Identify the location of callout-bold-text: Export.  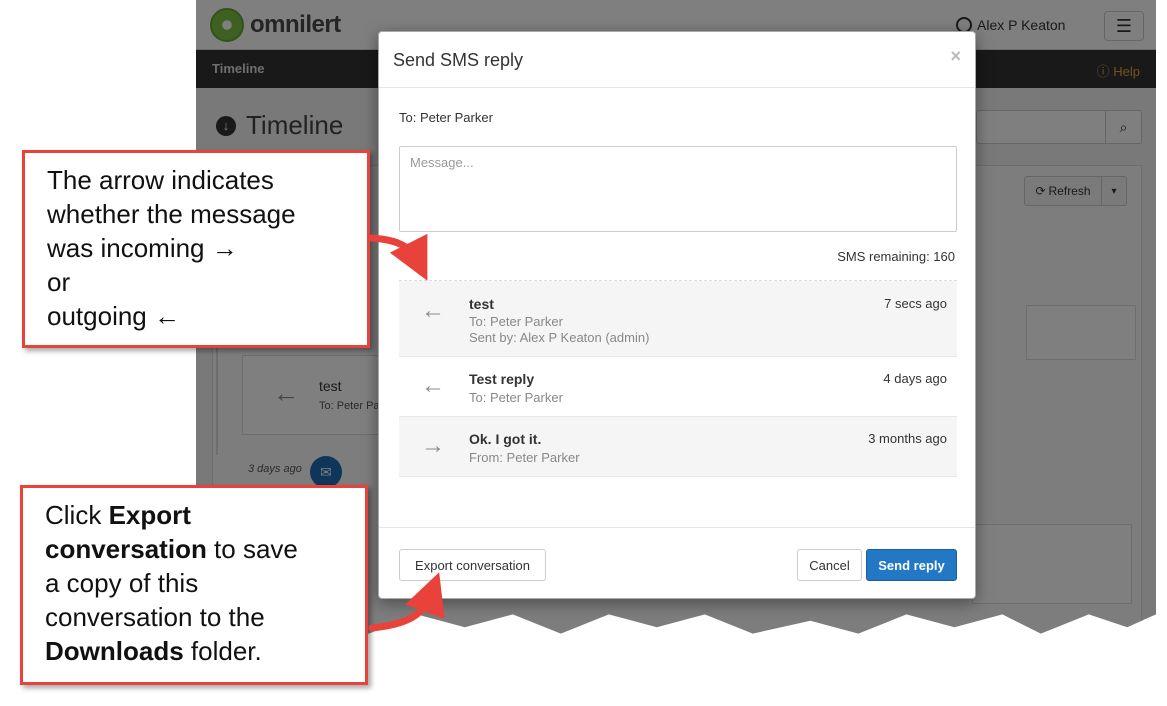
(149, 515).